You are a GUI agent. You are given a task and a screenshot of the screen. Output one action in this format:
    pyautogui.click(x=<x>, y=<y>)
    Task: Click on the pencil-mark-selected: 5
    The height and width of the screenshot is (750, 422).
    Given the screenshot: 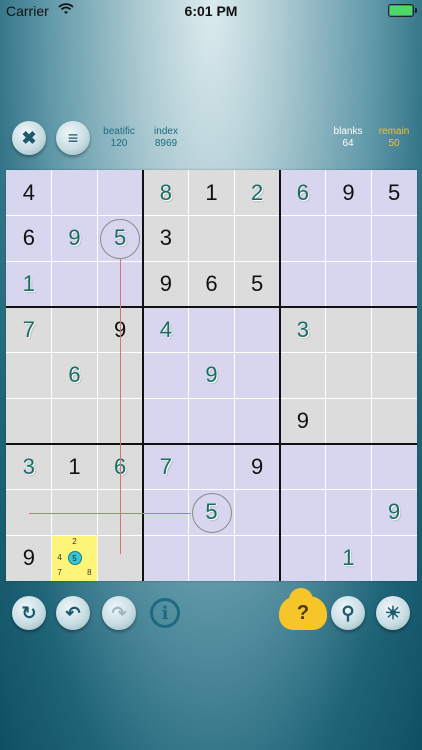 What is the action you would take?
    pyautogui.click(x=74, y=558)
    